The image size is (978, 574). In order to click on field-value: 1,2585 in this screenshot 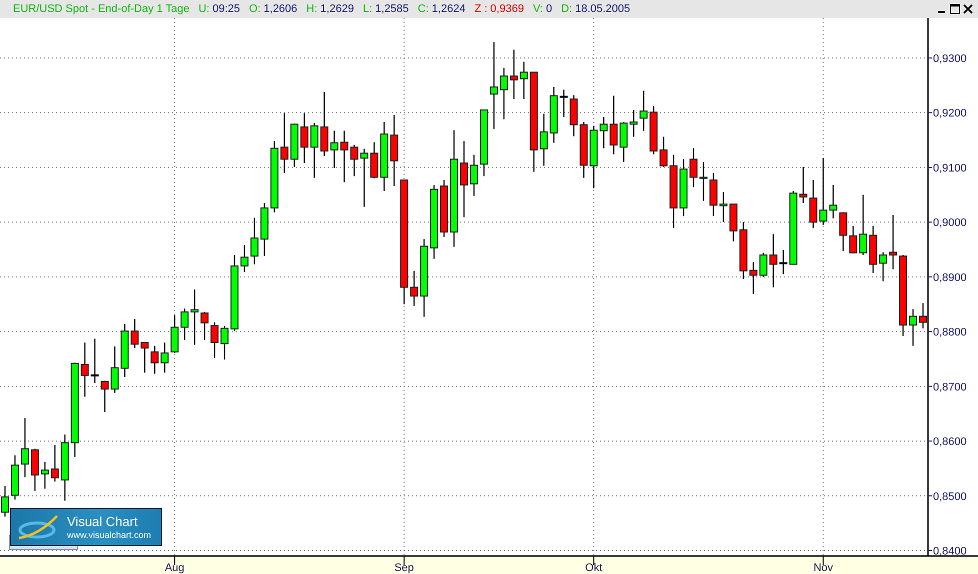, I will do `click(392, 9)`.